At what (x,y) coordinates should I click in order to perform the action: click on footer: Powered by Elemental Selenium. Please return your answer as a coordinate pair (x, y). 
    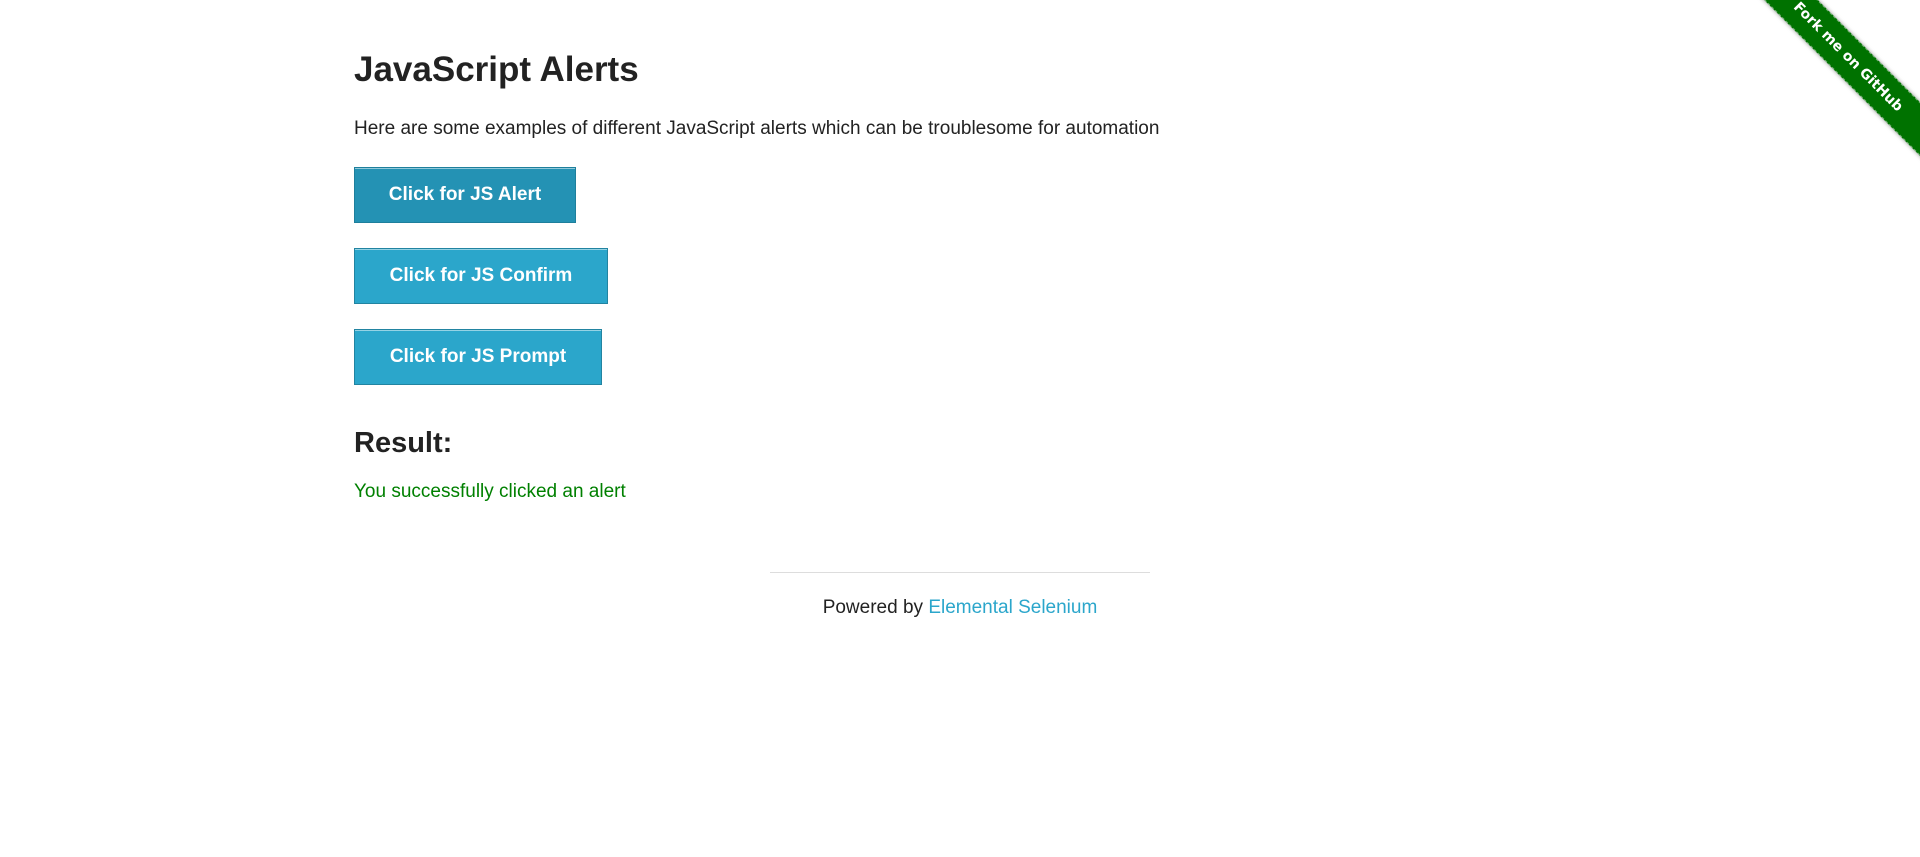
    Looking at the image, I should click on (960, 597).